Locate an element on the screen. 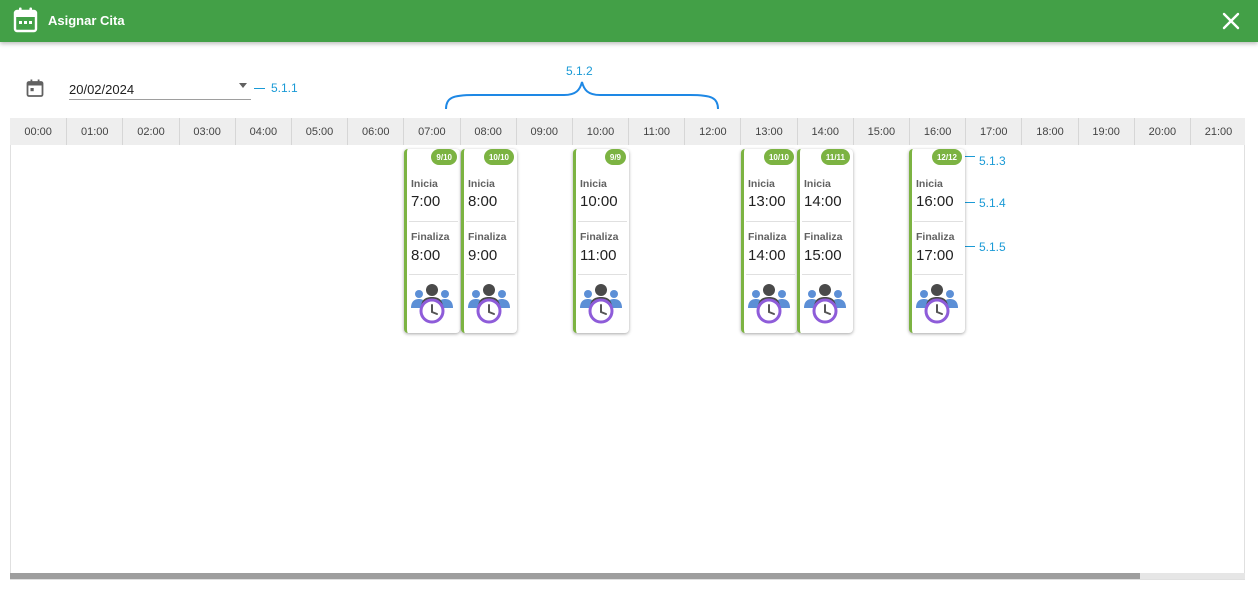 Image resolution: width=1258 pixels, height=607 pixels. hour-label: 10:00 is located at coordinates (599, 131).